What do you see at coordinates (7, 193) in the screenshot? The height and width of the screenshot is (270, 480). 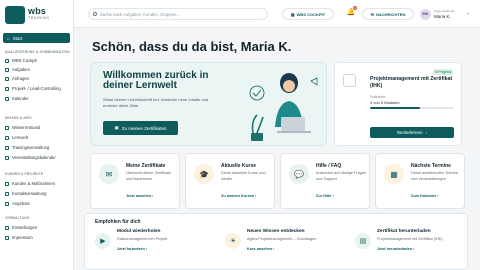 I see `contacts-icon` at bounding box center [7, 193].